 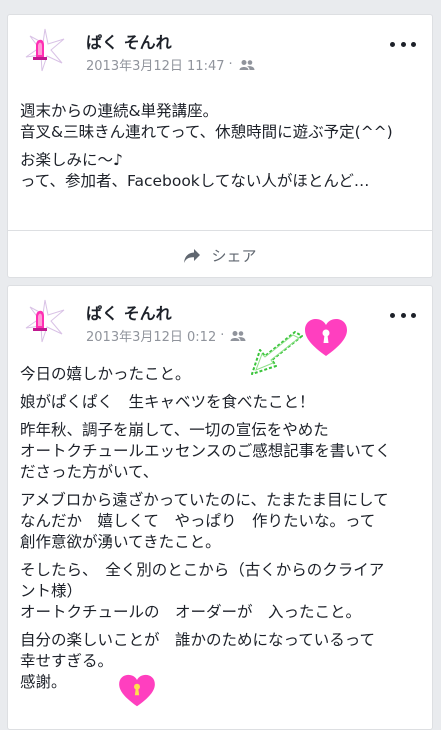 I want to click on post-paragraph: 今日の嬉しかったこと。, so click(x=105, y=374).